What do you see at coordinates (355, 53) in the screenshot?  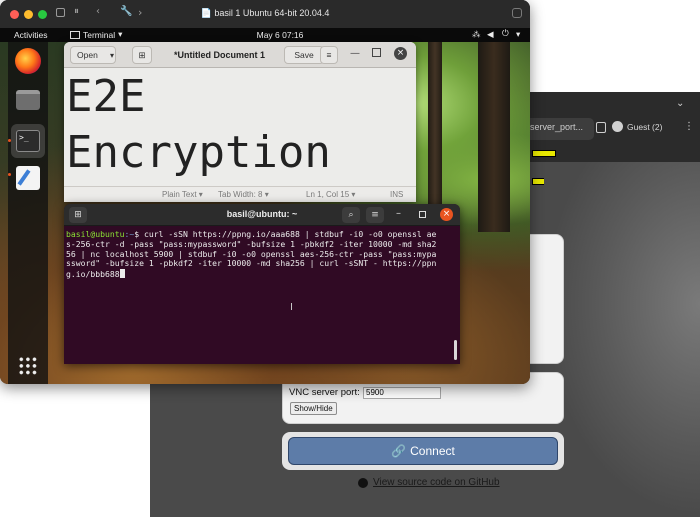 I see `minimize-icon: —` at bounding box center [355, 53].